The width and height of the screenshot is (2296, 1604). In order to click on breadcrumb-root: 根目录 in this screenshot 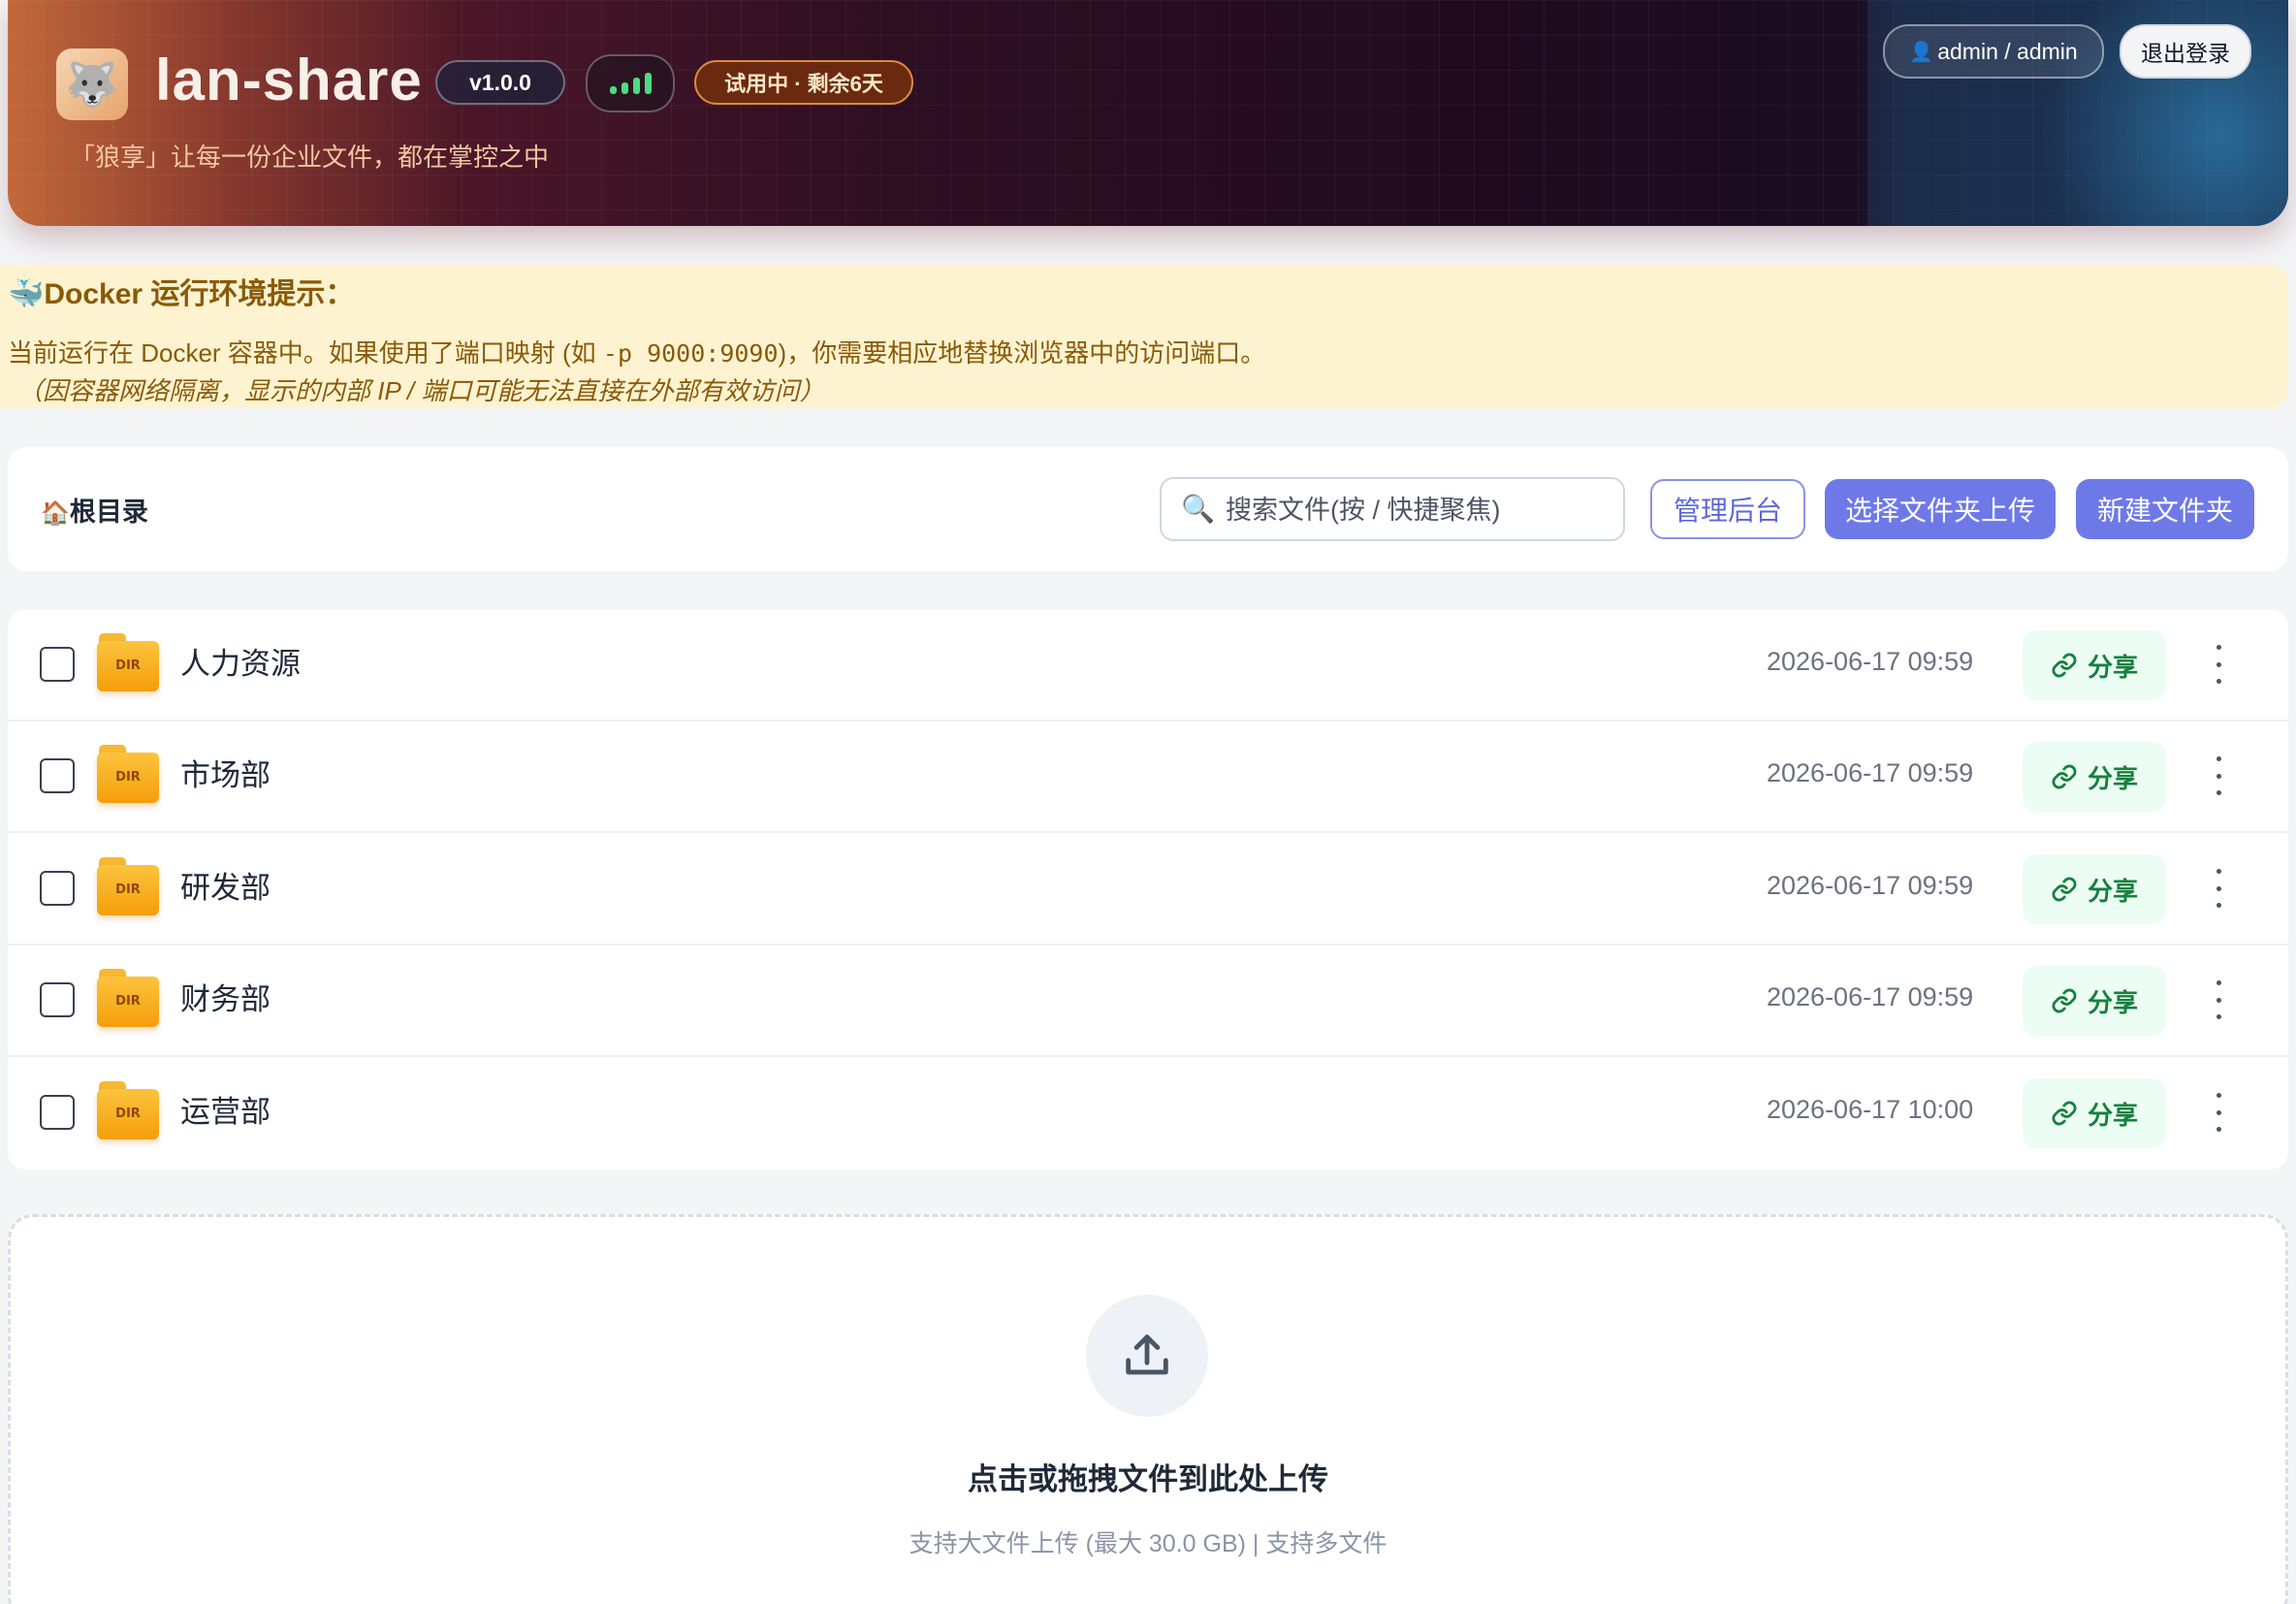, I will do `click(108, 512)`.